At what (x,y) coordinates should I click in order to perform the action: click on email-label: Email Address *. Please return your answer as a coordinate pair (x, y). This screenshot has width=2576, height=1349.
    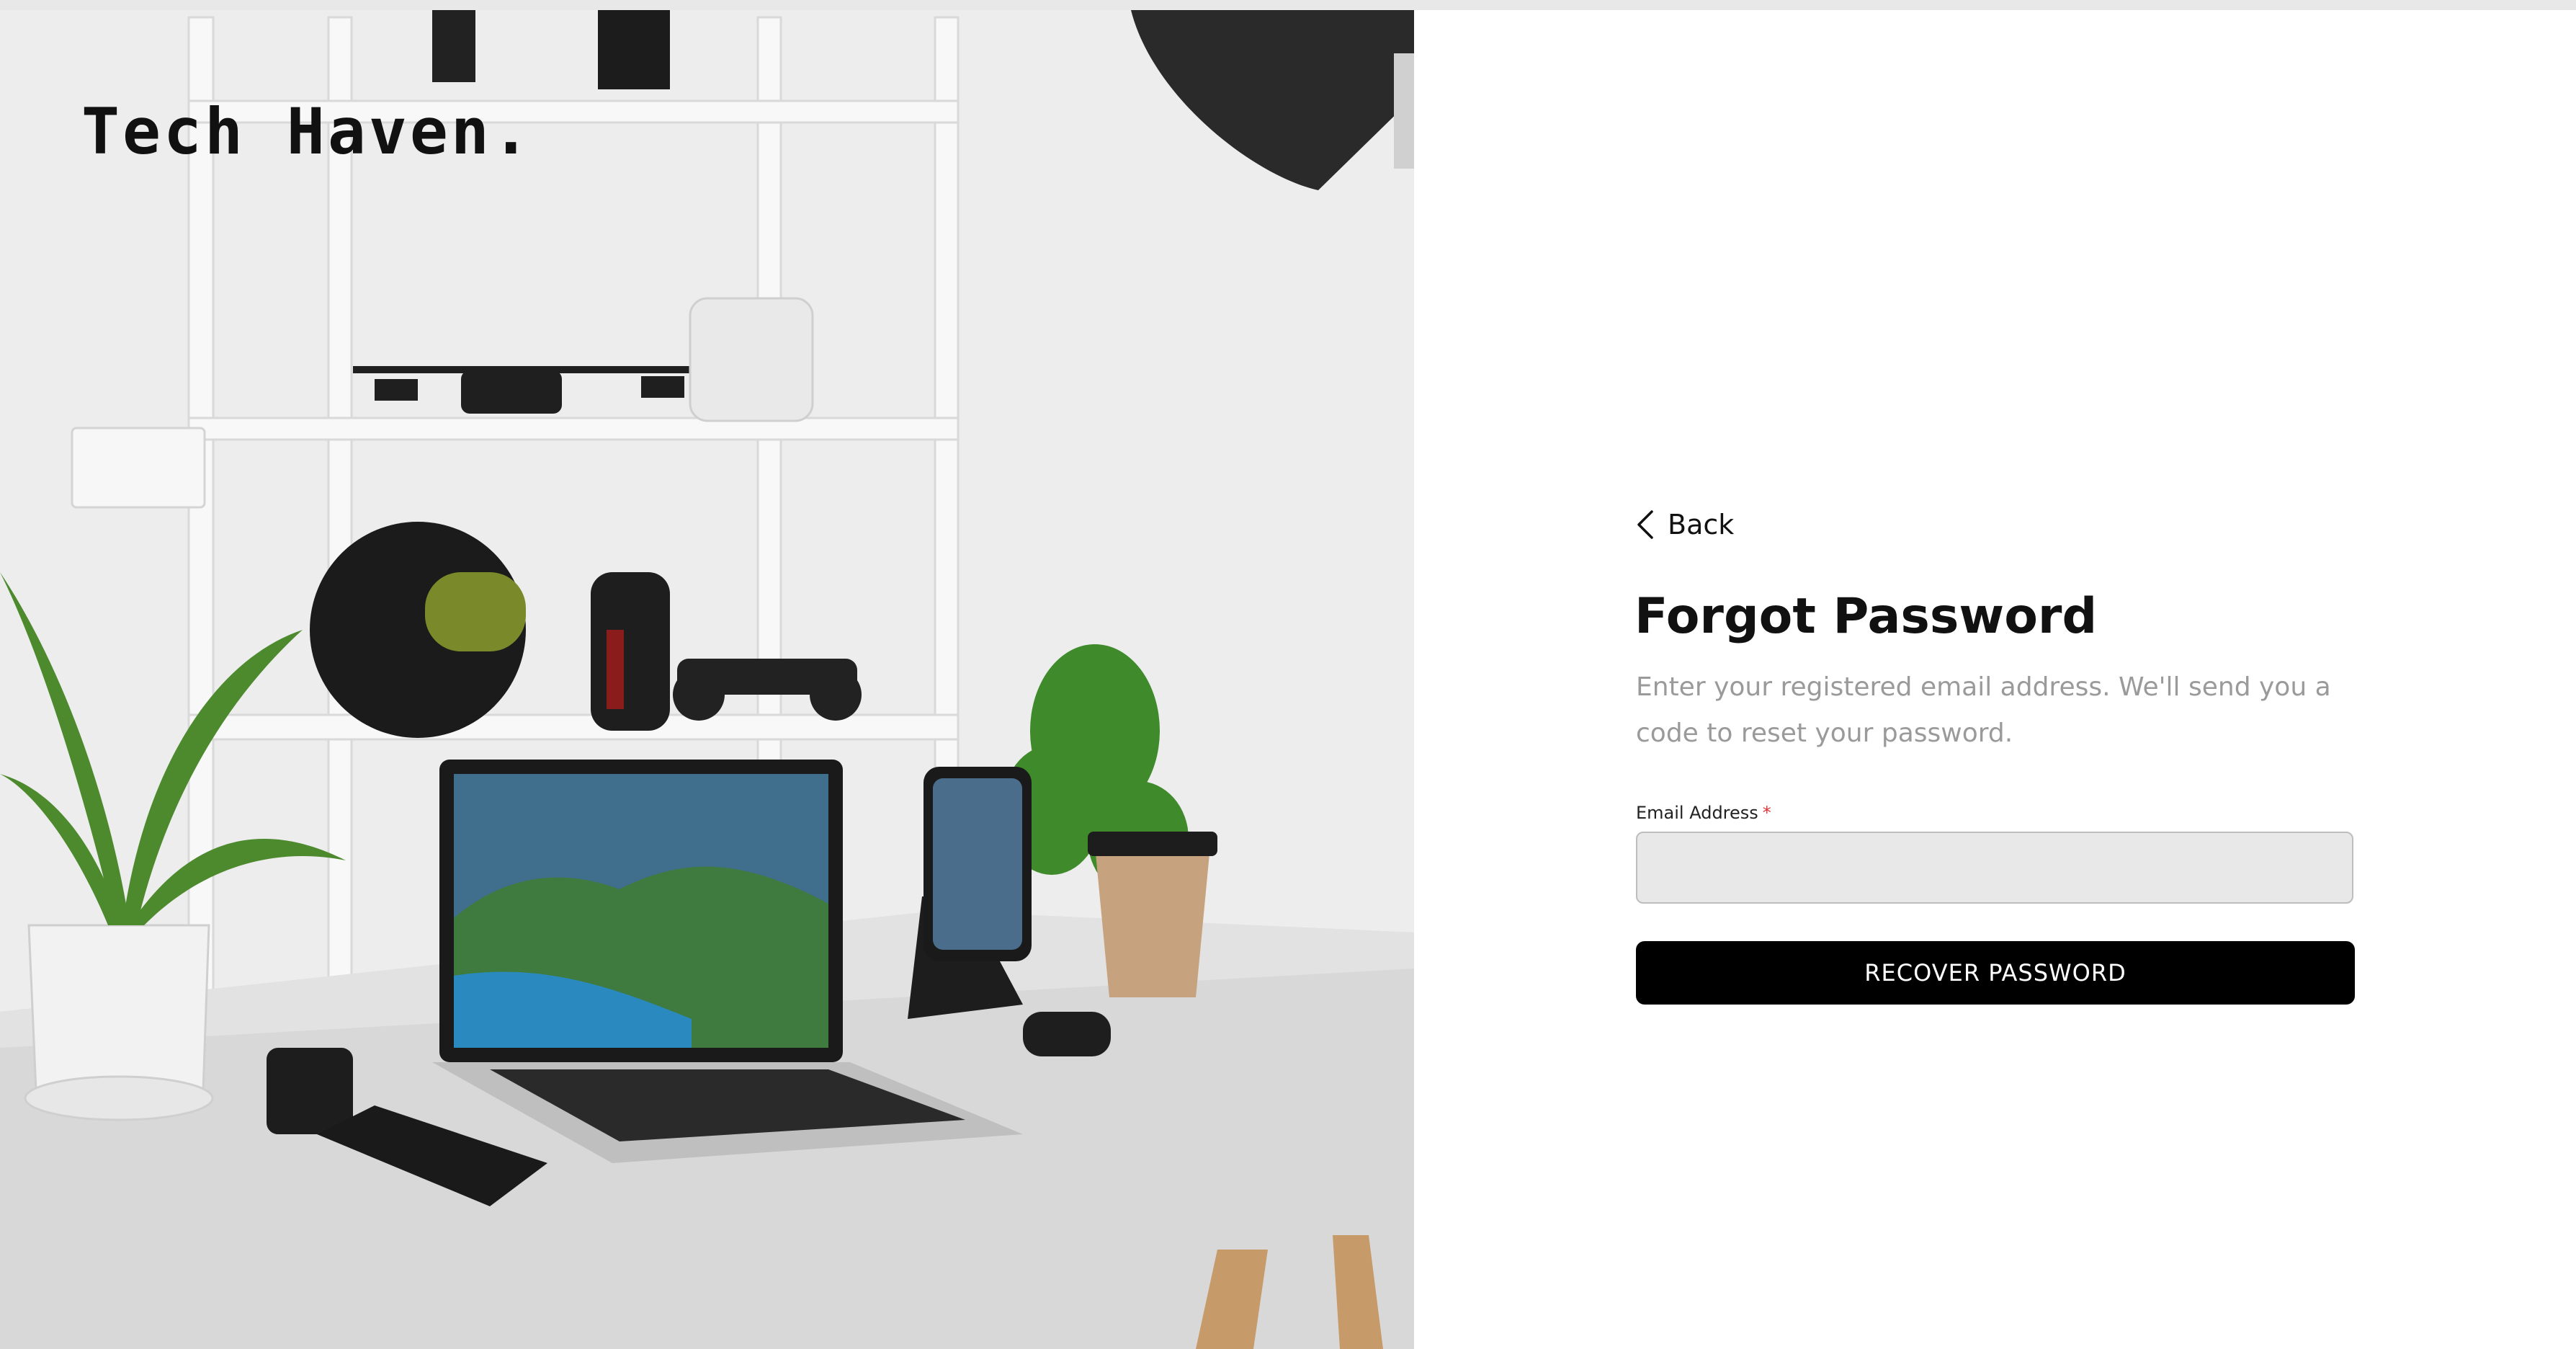
    Looking at the image, I should click on (1703, 813).